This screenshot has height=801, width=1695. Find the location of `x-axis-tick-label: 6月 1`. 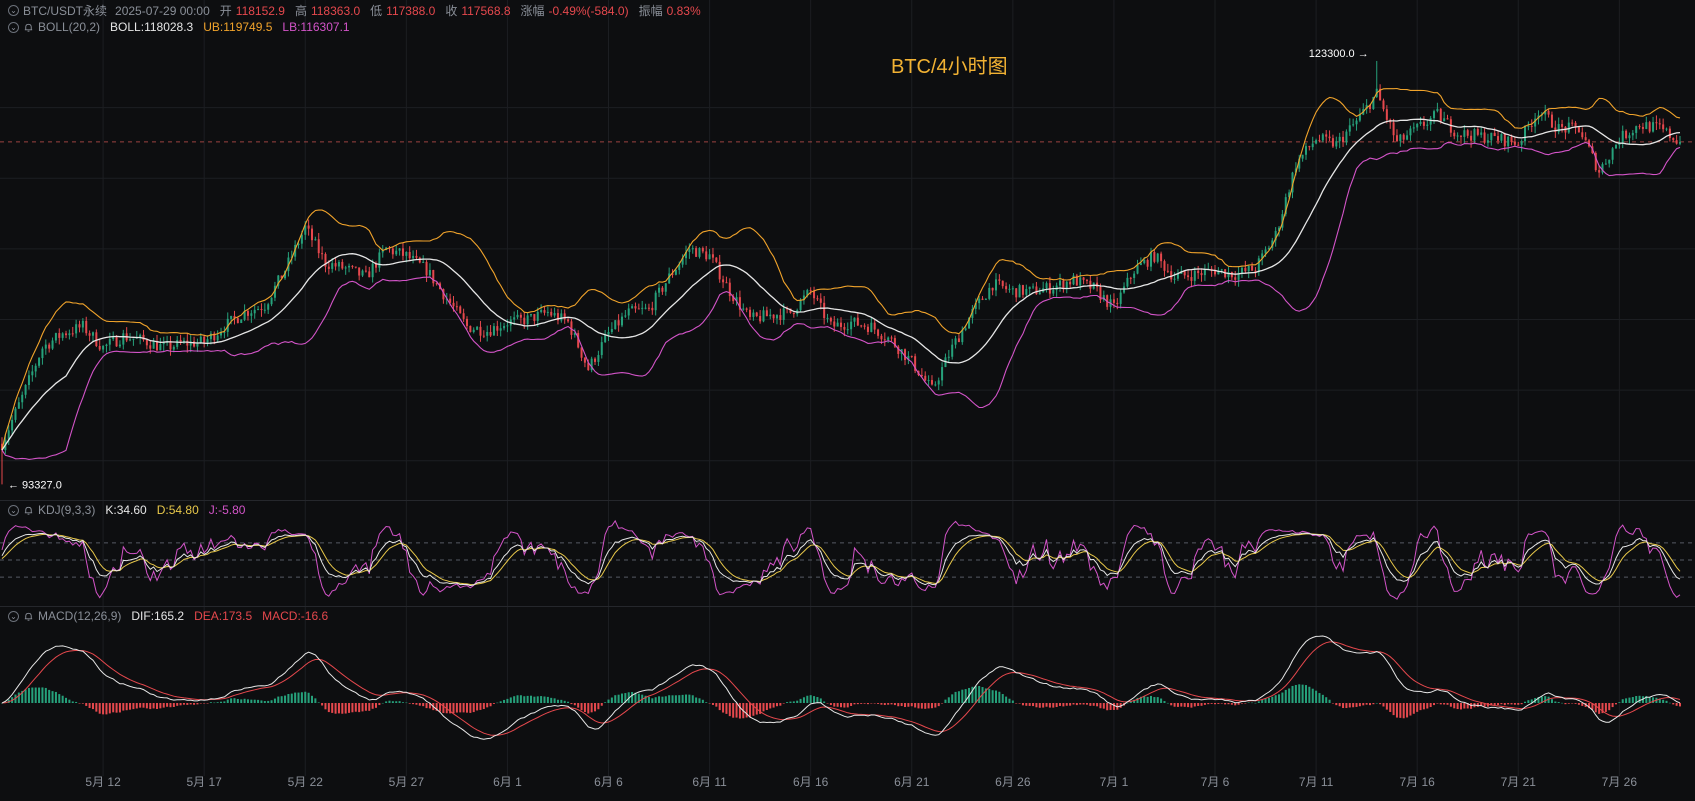

x-axis-tick-label: 6月 1 is located at coordinates (507, 782).